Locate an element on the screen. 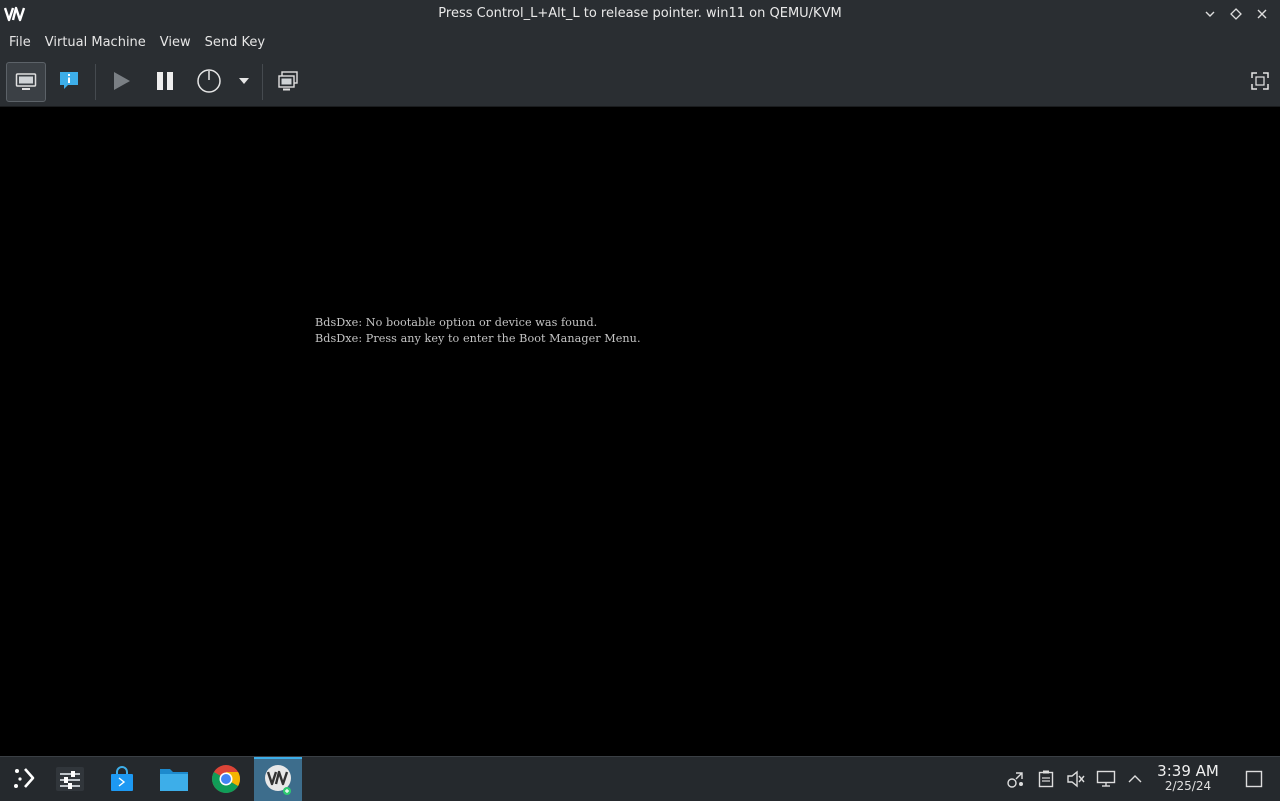 This screenshot has height=801, width=1280. application-launcher-icon is located at coordinates (24, 778).